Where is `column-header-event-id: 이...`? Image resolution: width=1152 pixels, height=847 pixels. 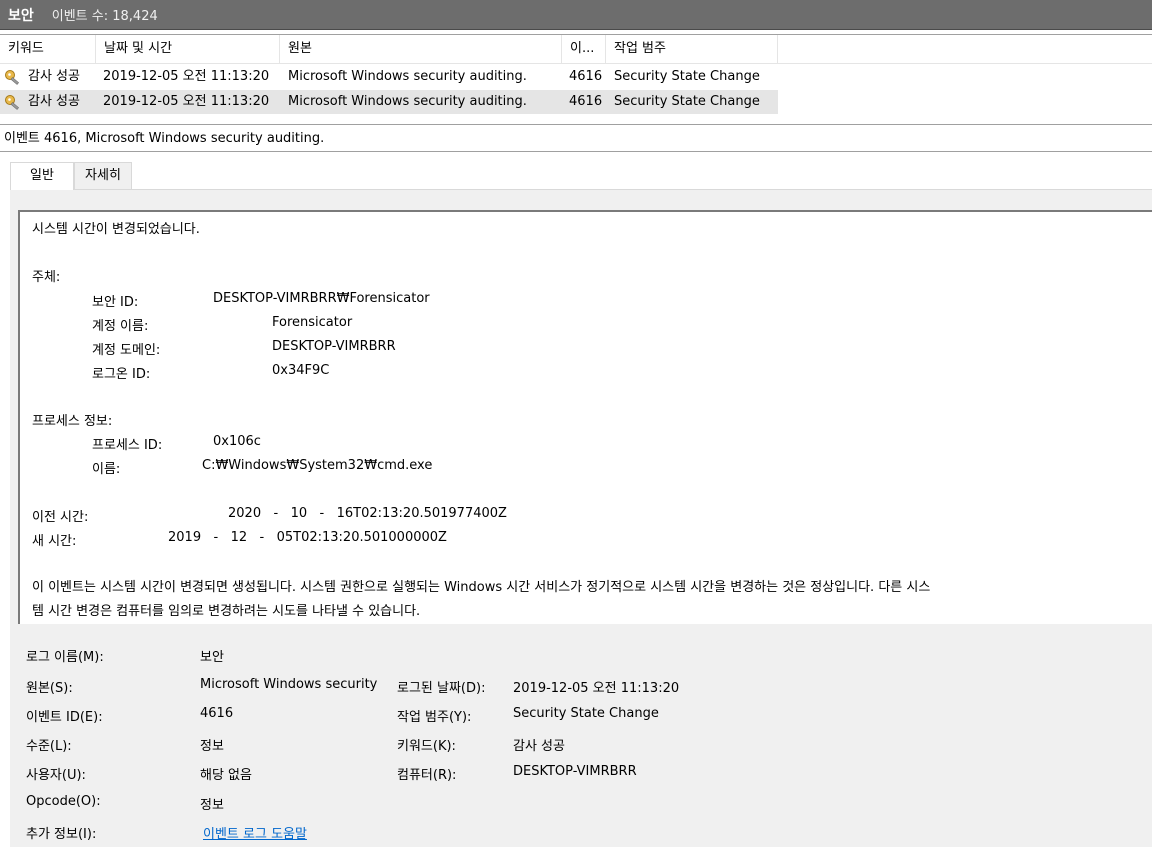 column-header-event-id: 이... is located at coordinates (584, 49).